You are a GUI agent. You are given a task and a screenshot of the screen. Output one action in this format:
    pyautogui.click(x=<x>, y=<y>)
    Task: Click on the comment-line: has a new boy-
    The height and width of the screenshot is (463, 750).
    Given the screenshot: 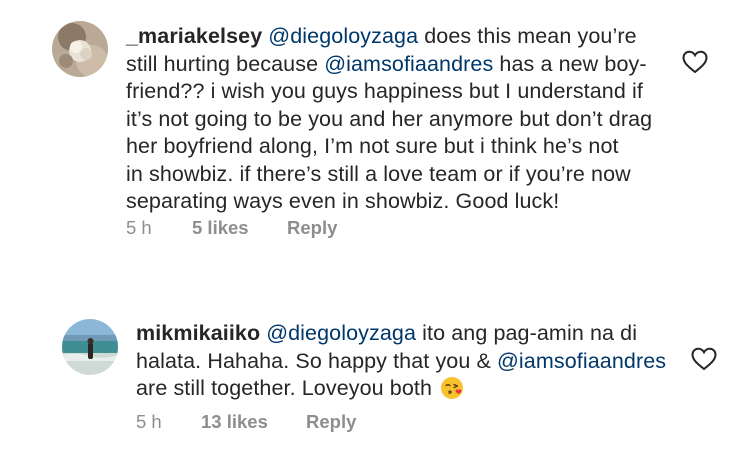 What is the action you would take?
    pyautogui.click(x=570, y=63)
    